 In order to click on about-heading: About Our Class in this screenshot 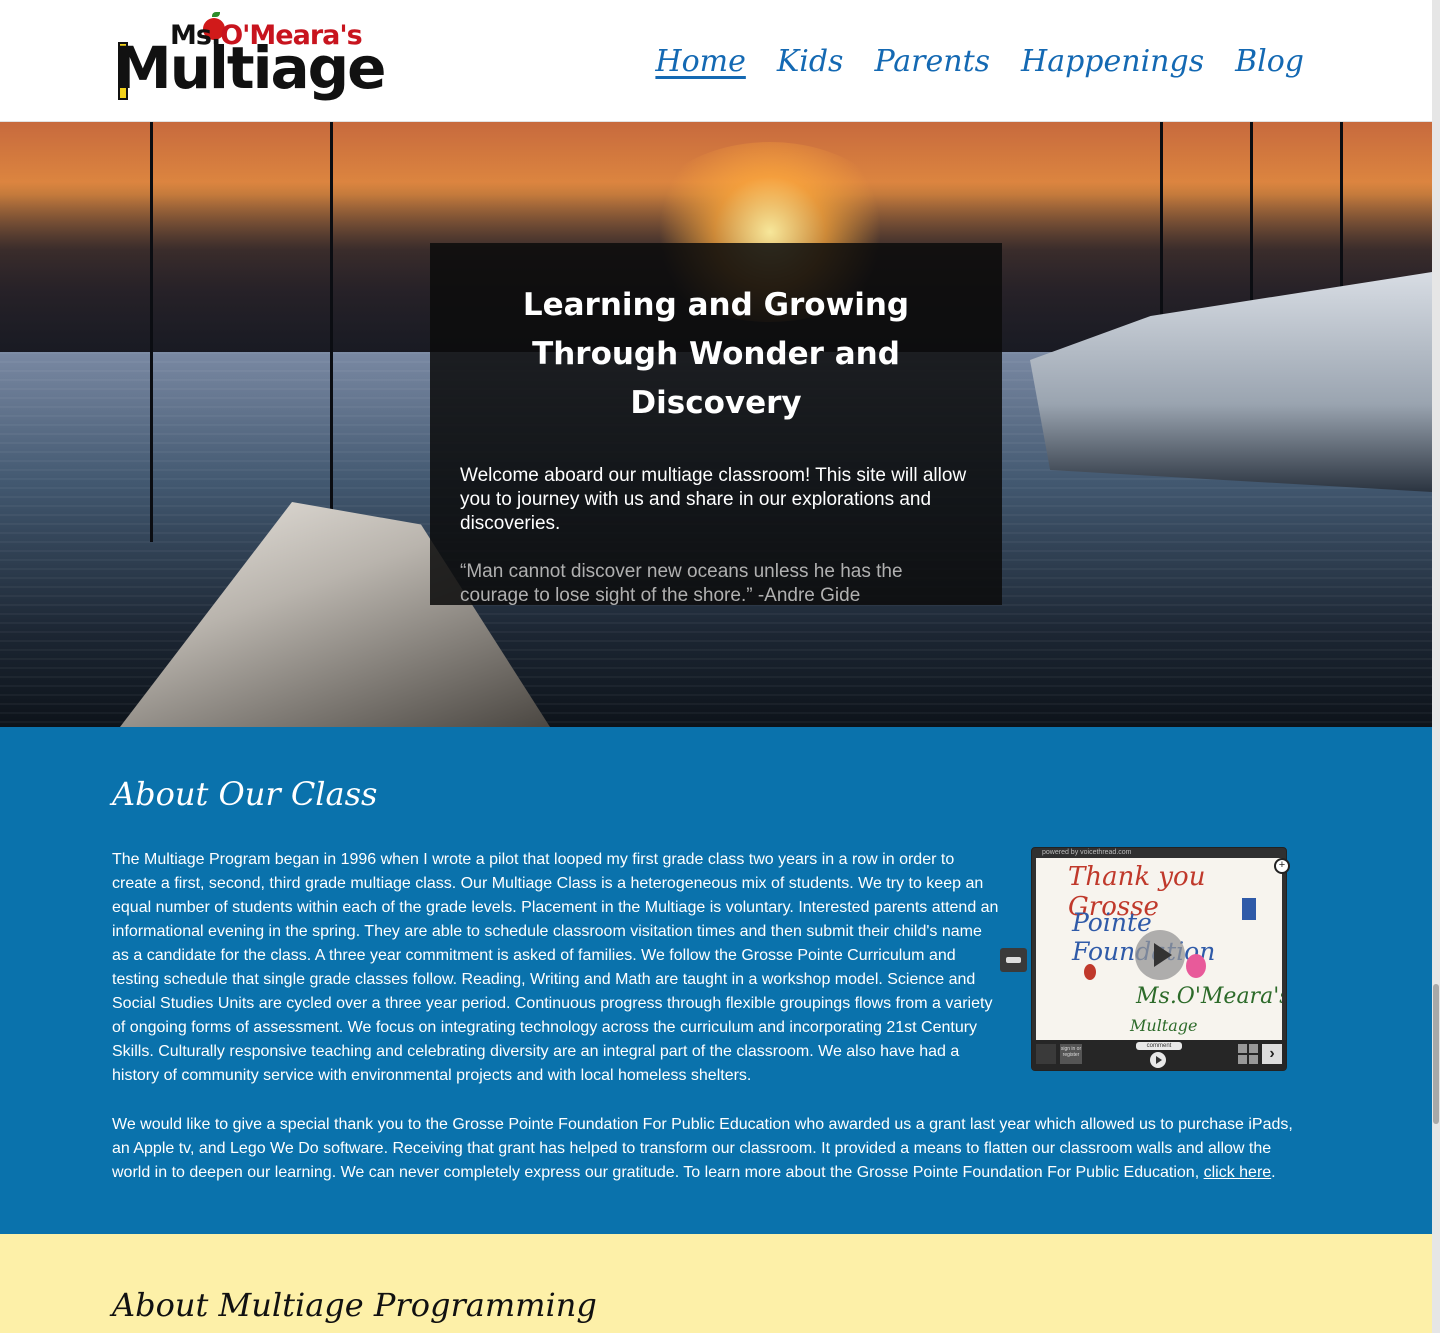, I will do `click(245, 794)`.